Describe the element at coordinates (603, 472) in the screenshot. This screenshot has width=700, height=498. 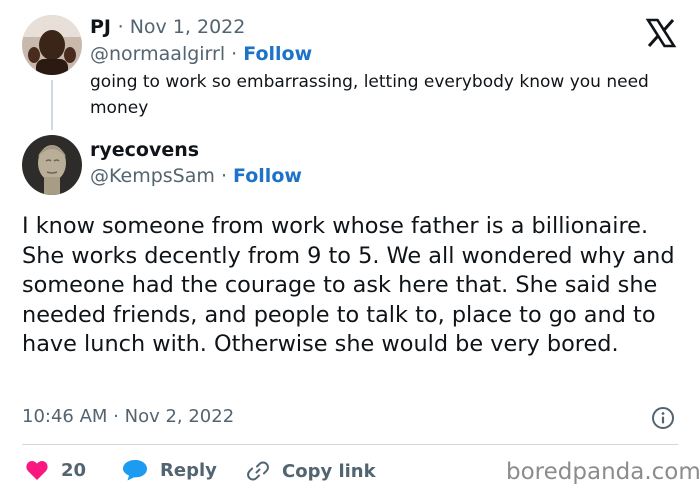
I see `boredpanda-watermark: boredpanda.com` at that location.